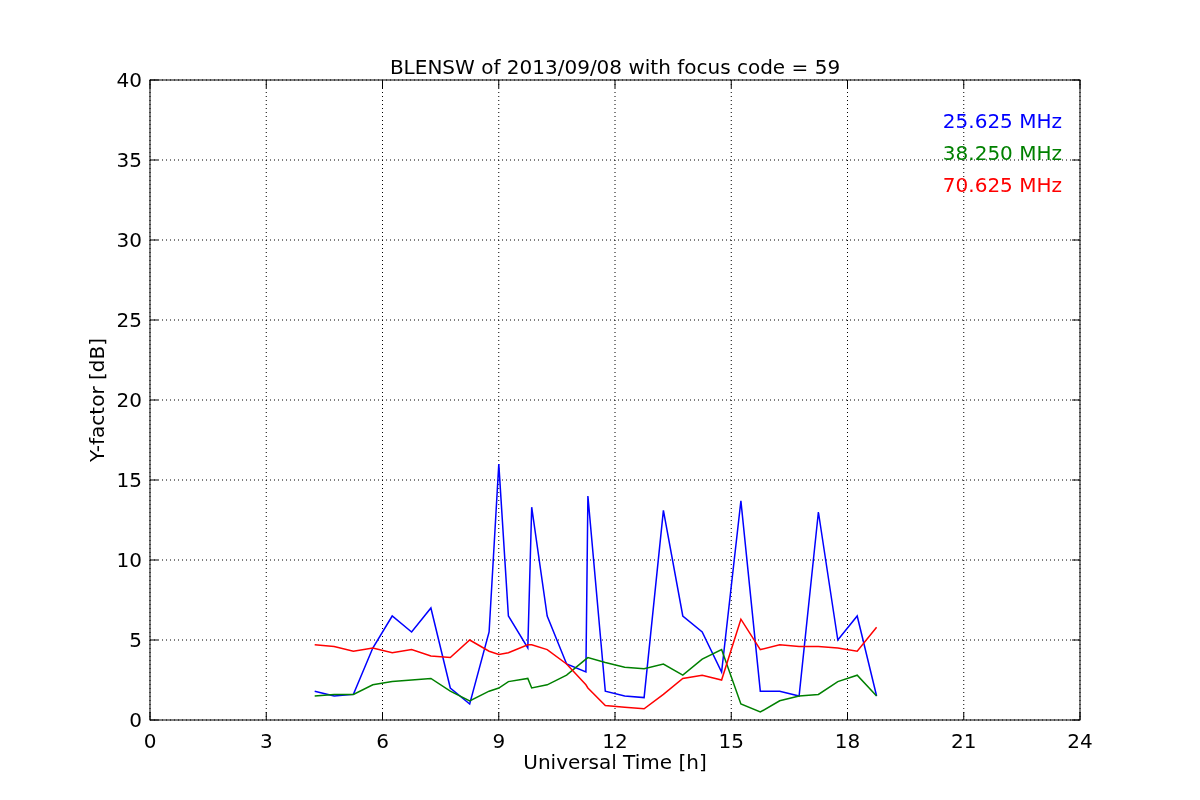 The width and height of the screenshot is (1200, 800). What do you see at coordinates (499, 741) in the screenshot?
I see `x-tick-label: 9` at bounding box center [499, 741].